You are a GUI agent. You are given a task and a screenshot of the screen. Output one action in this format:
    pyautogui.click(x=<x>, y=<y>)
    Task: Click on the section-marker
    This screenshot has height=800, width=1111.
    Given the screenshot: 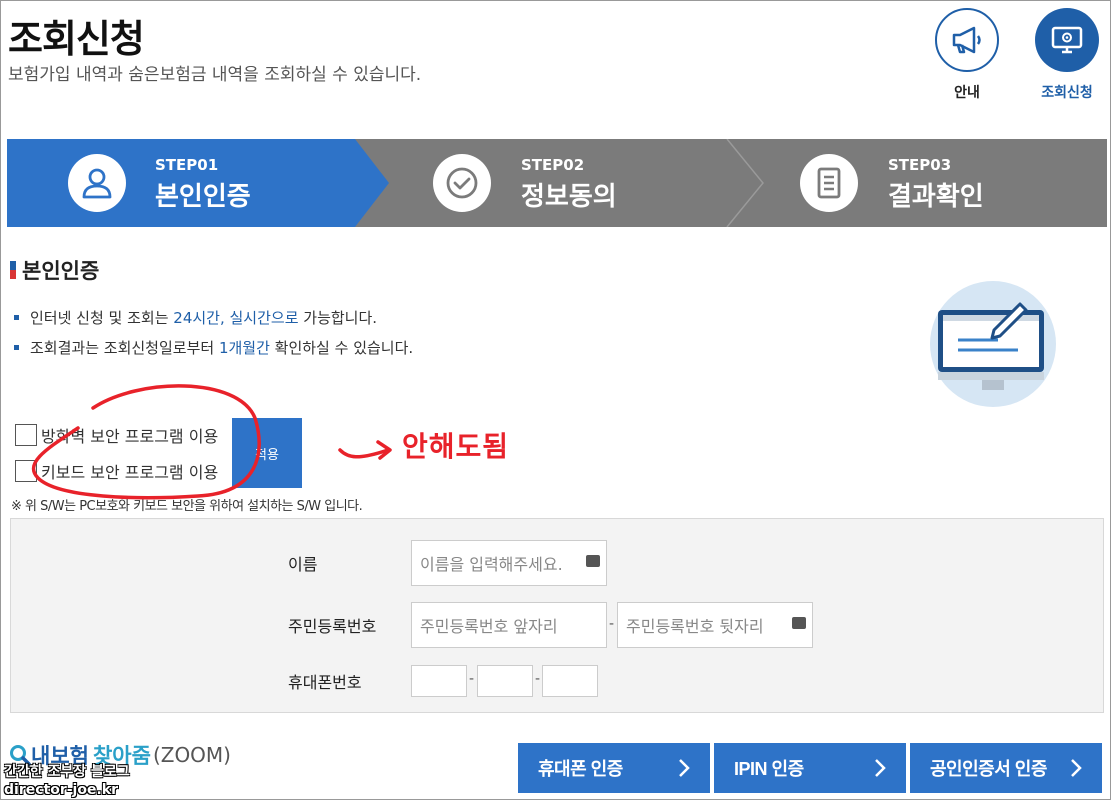 What is the action you would take?
    pyautogui.click(x=13, y=270)
    